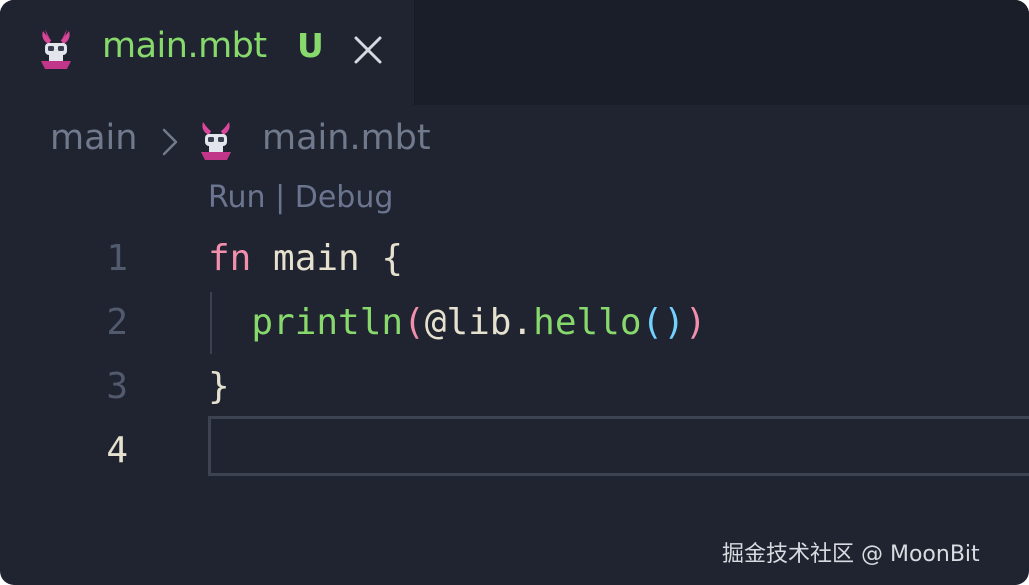 The width and height of the screenshot is (1029, 585). I want to click on module-token: @lib., so click(479, 322).